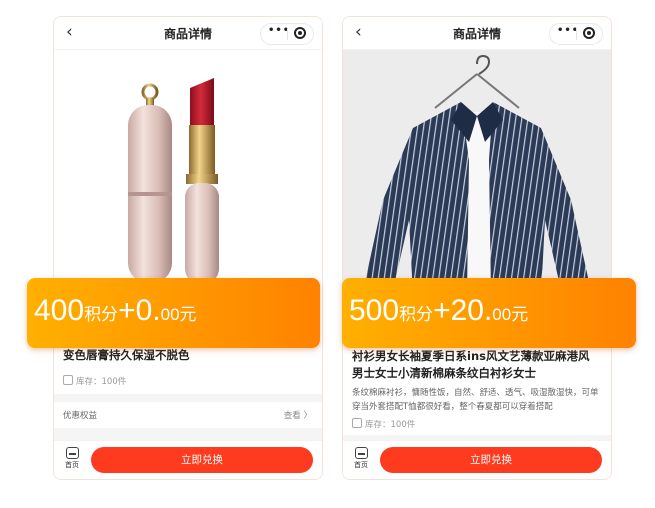  I want to click on price-banner: 500积分+20.00元, so click(489, 313).